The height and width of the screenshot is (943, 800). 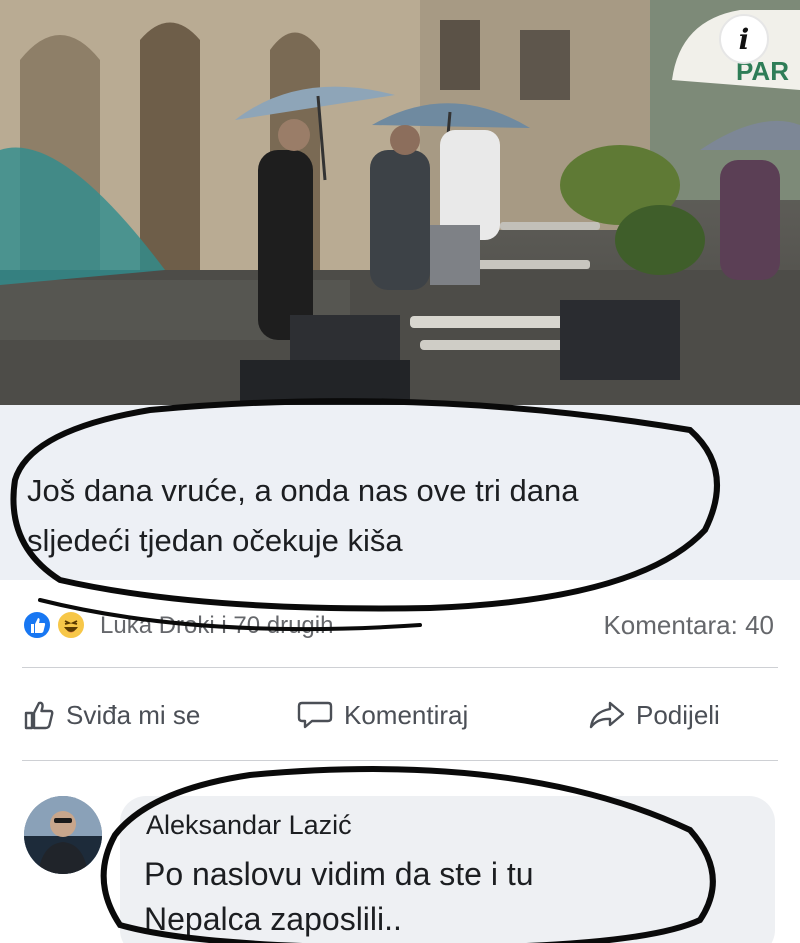 I want to click on avatar, so click(x=63, y=835).